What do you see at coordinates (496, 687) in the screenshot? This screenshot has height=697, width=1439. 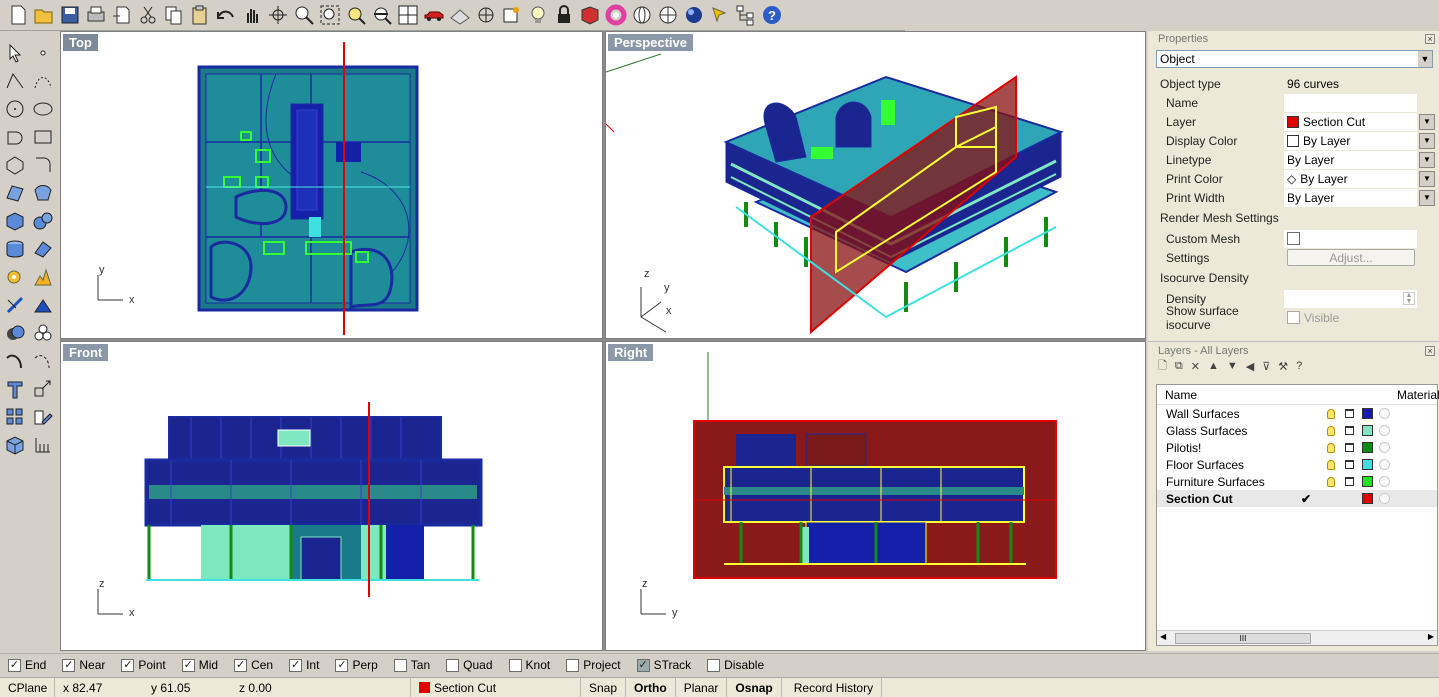 I see `current-layer-indicator: Section Cut` at bounding box center [496, 687].